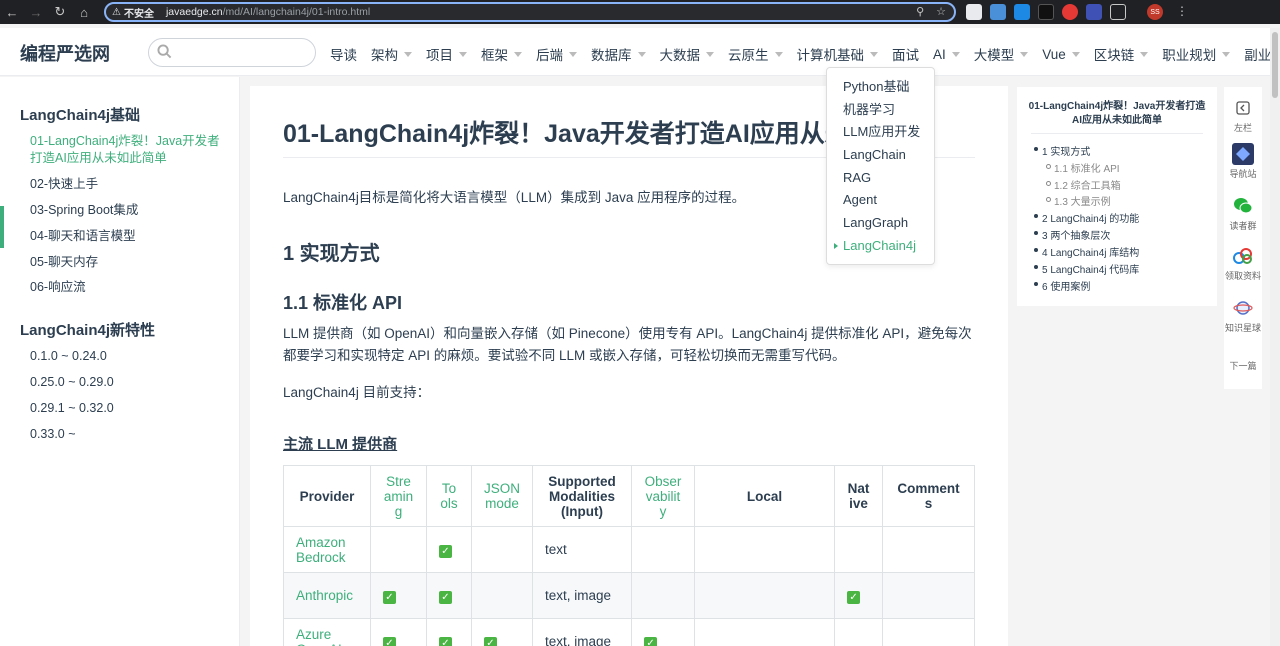 This screenshot has height=646, width=1280. What do you see at coordinates (1275, 337) in the screenshot?
I see `page-scrollbar` at bounding box center [1275, 337].